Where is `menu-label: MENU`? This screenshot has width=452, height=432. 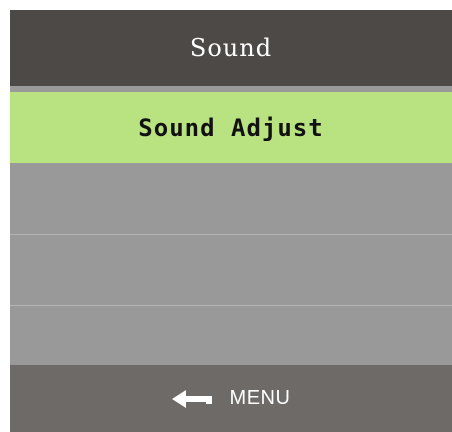 menu-label: MENU is located at coordinates (260, 398).